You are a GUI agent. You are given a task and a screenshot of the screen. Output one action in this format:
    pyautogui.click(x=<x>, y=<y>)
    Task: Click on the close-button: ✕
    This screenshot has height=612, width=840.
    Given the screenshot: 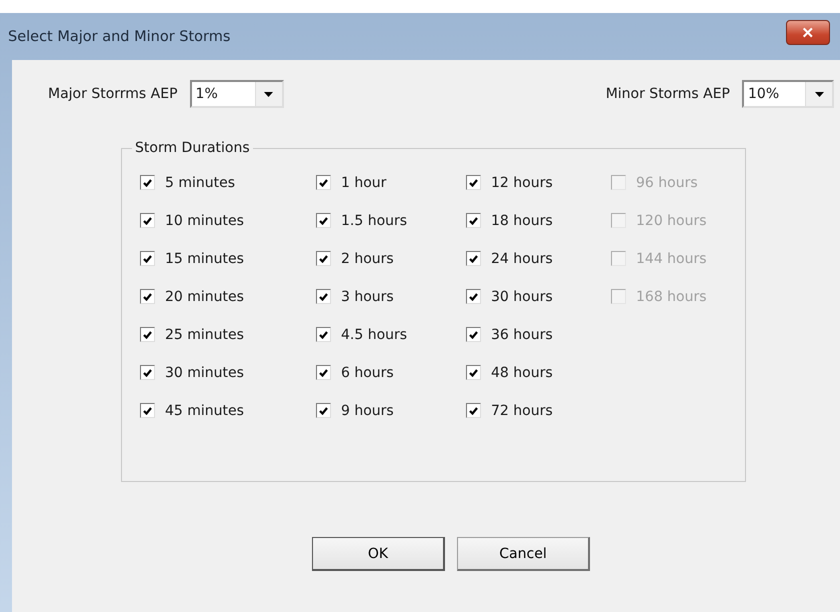 What is the action you would take?
    pyautogui.click(x=808, y=32)
    